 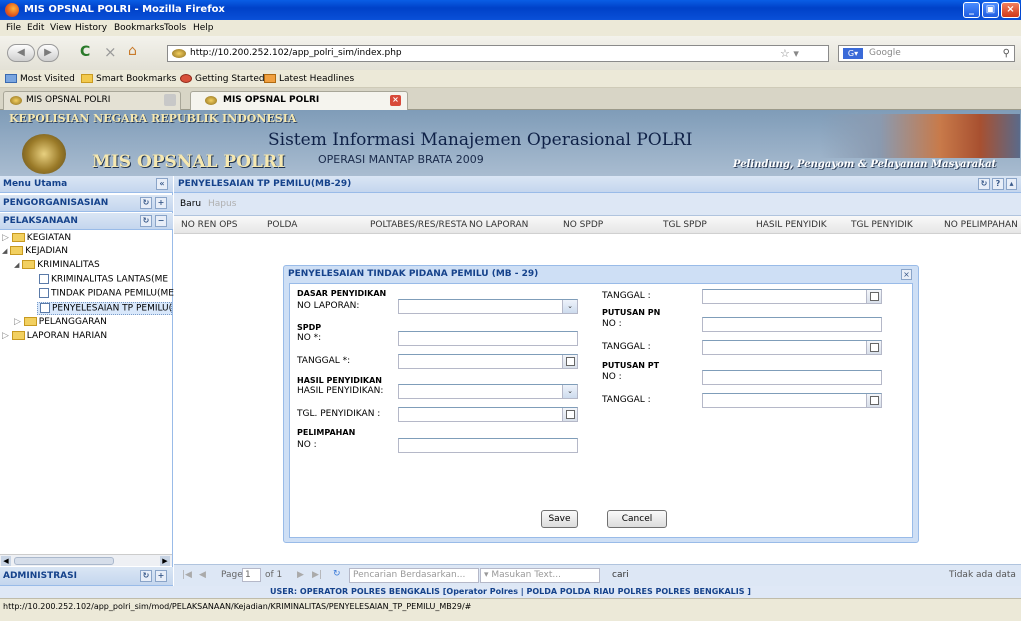 What do you see at coordinates (488, 391) in the screenshot?
I see `hasil-penyidikan-select: ⌄` at bounding box center [488, 391].